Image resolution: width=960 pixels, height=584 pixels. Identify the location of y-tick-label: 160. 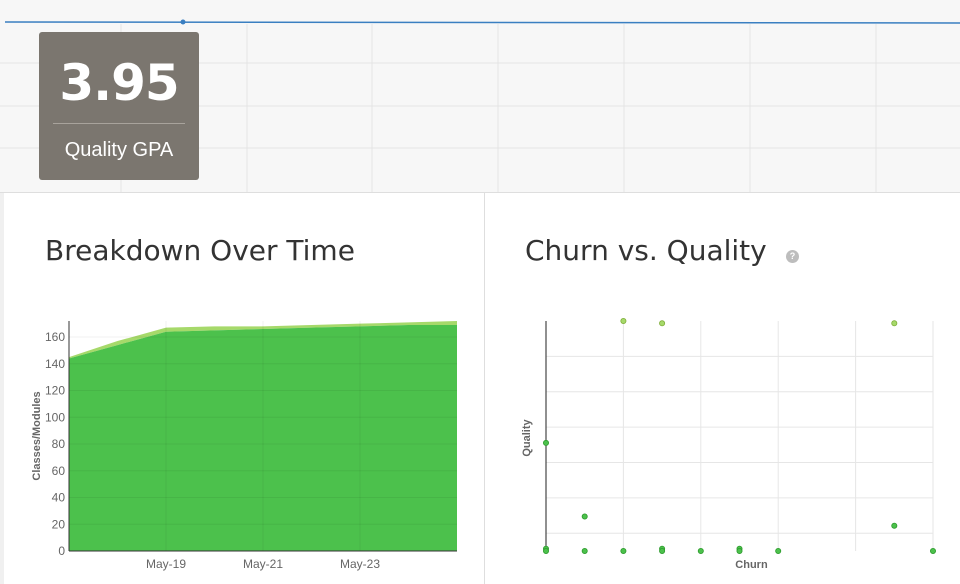
(55, 337).